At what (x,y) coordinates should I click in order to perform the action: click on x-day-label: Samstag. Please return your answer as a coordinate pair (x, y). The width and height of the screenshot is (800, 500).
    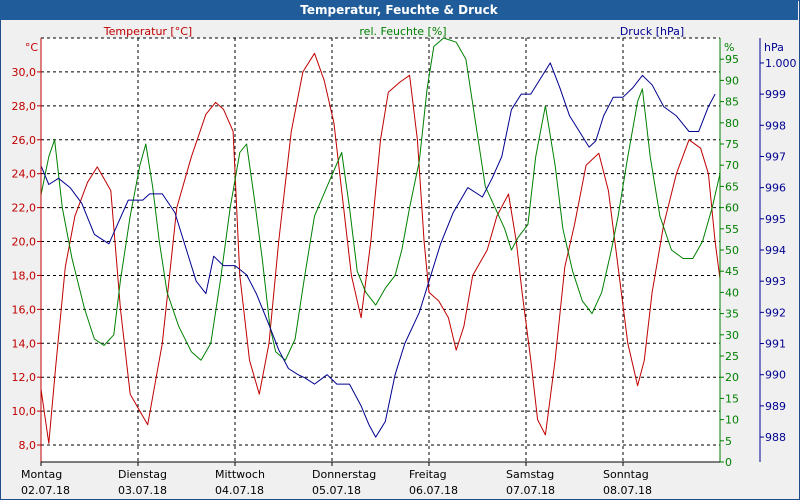
    Looking at the image, I should click on (530, 474).